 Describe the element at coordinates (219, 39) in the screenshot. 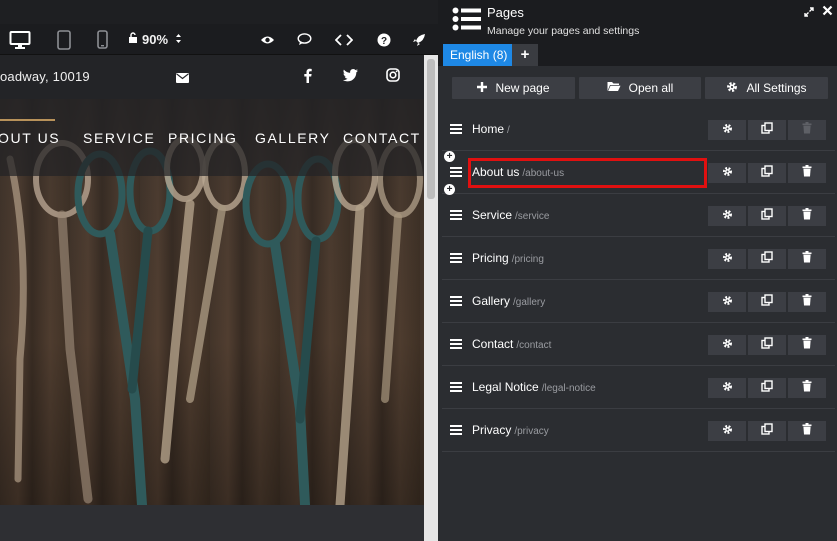

I see `editor-toolbar: 90% ?` at that location.